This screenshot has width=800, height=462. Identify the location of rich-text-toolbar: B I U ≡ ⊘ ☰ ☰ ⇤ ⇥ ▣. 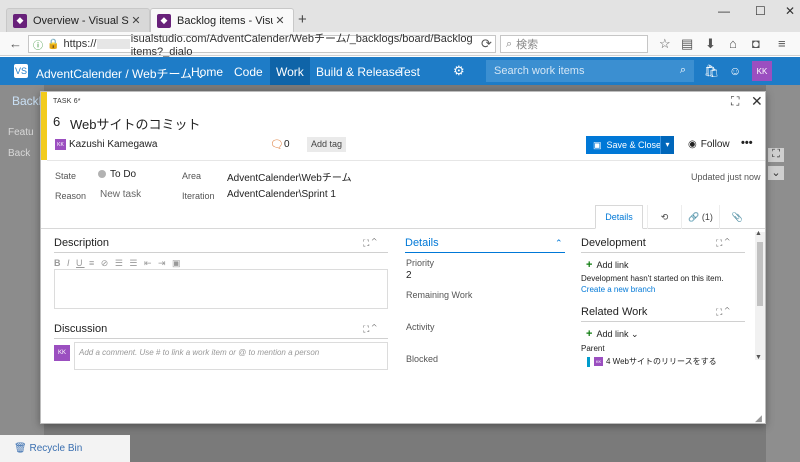
(118, 263).